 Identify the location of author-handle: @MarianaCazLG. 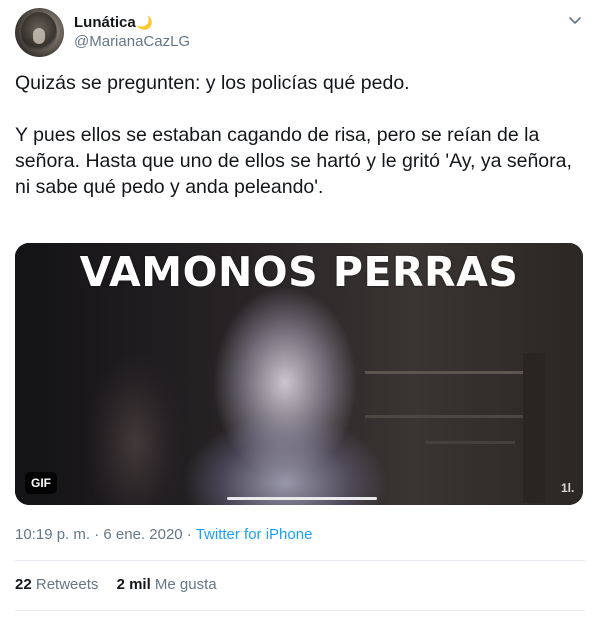
(132, 41).